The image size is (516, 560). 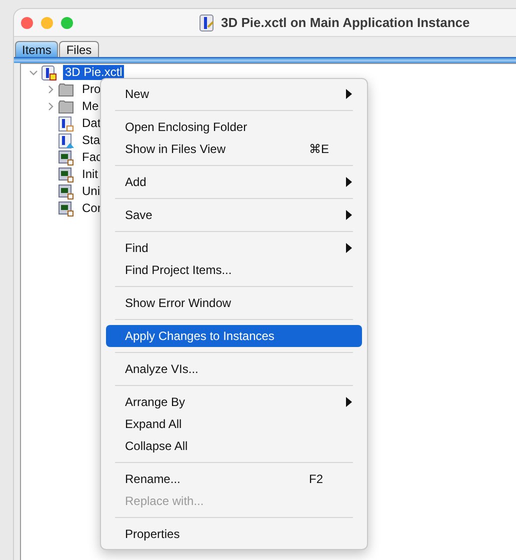 I want to click on tree-item: Sta, so click(x=91, y=140).